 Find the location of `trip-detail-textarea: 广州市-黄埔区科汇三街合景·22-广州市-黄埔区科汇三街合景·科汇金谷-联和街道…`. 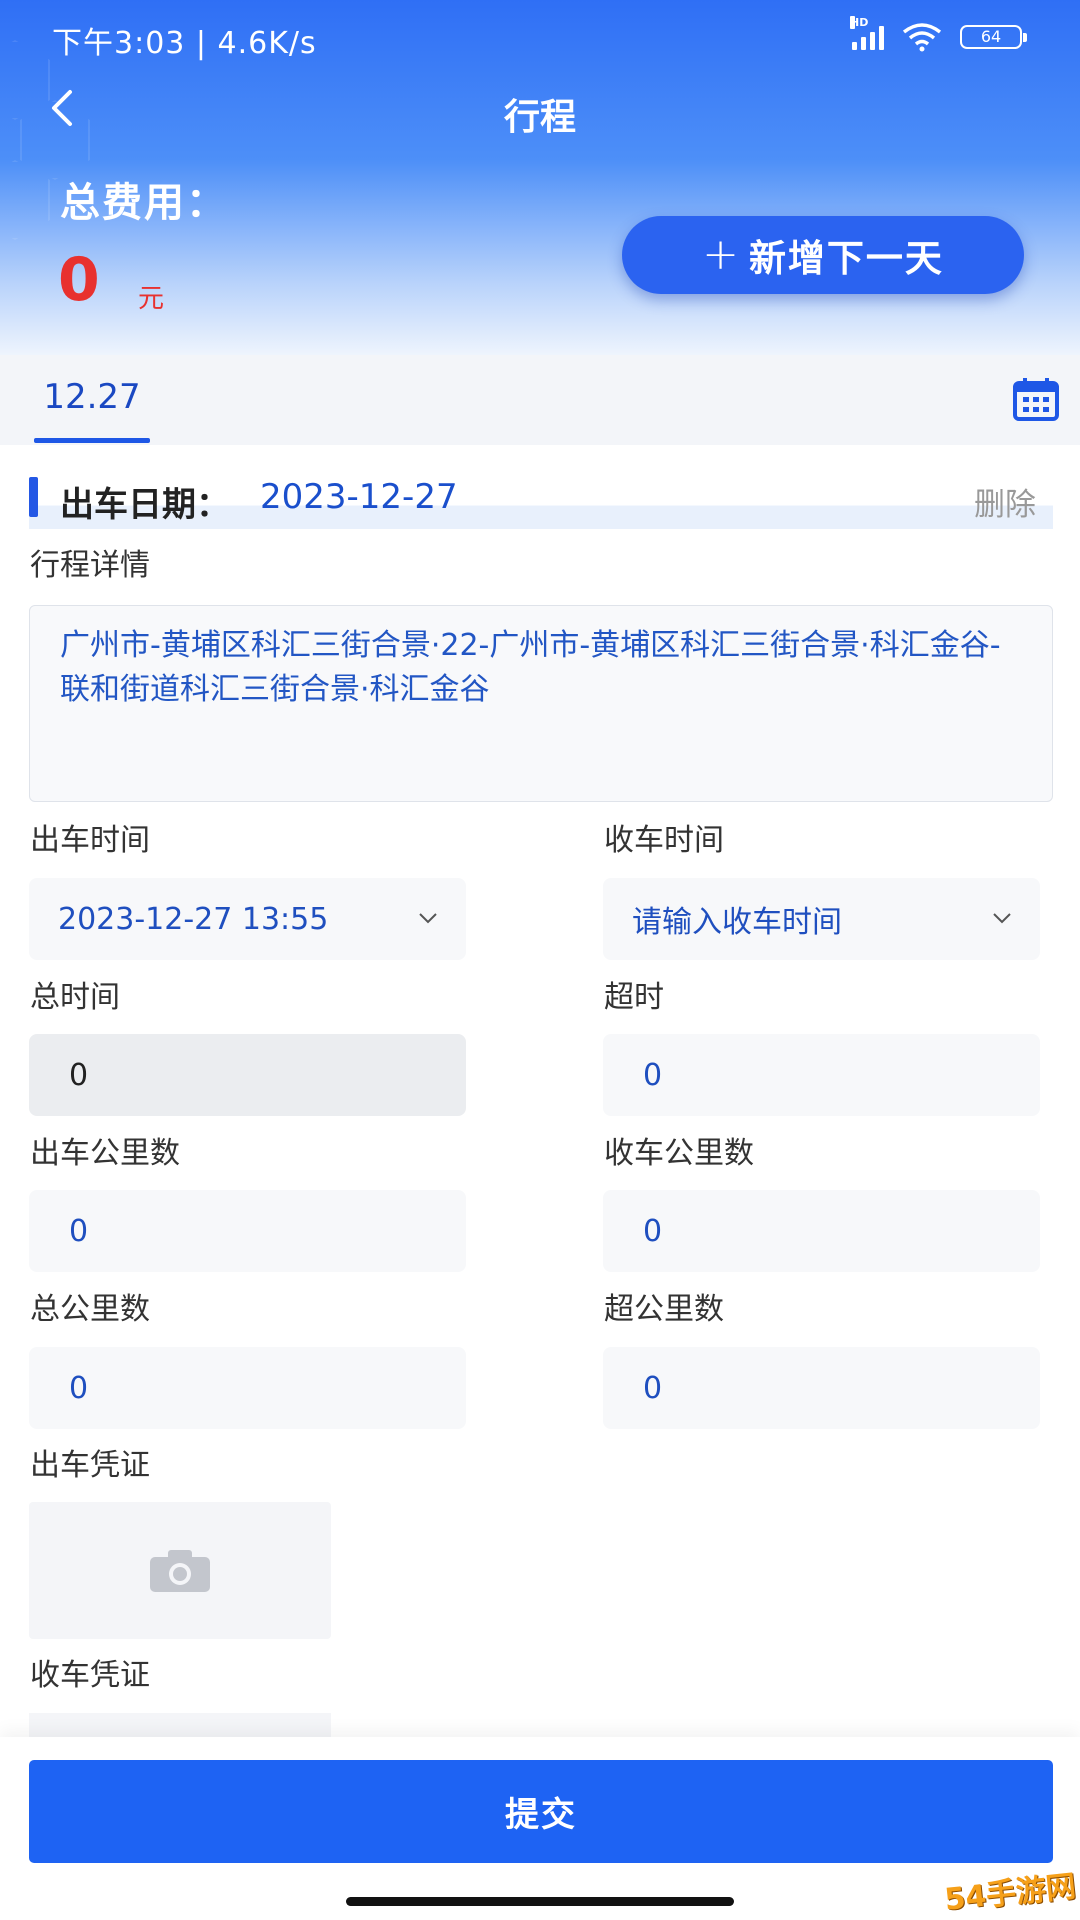

trip-detail-textarea: 广州市-黄埔区科汇三街合景·22-广州市-黄埔区科汇三街合景·科汇金谷-联和街道… is located at coordinates (541, 703).